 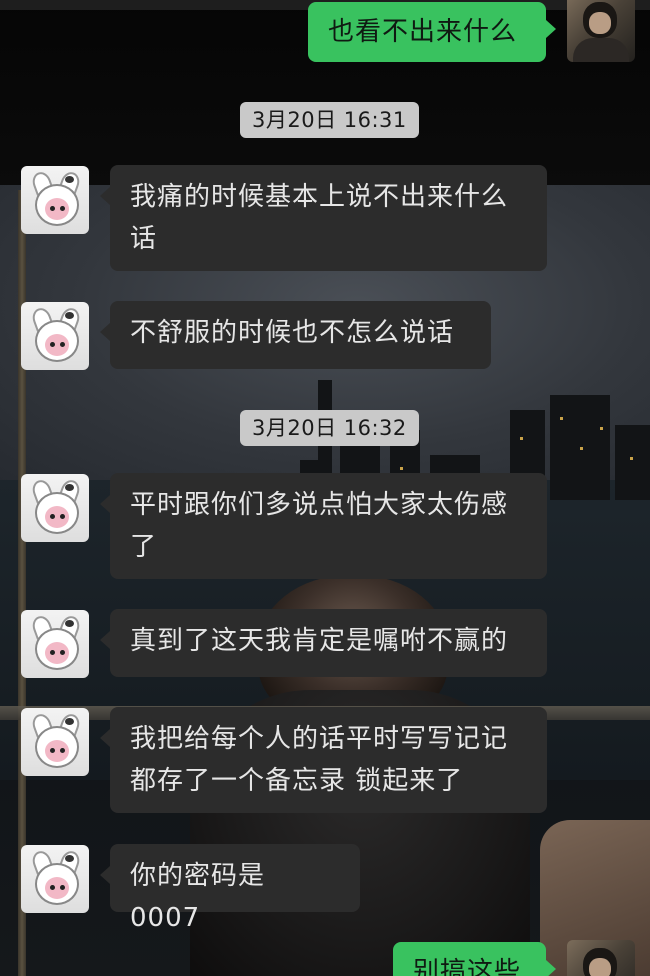 What do you see at coordinates (323, 218) in the screenshot?
I see `message-bubble-received: 我痛的时候基本上说不出来什么话` at bounding box center [323, 218].